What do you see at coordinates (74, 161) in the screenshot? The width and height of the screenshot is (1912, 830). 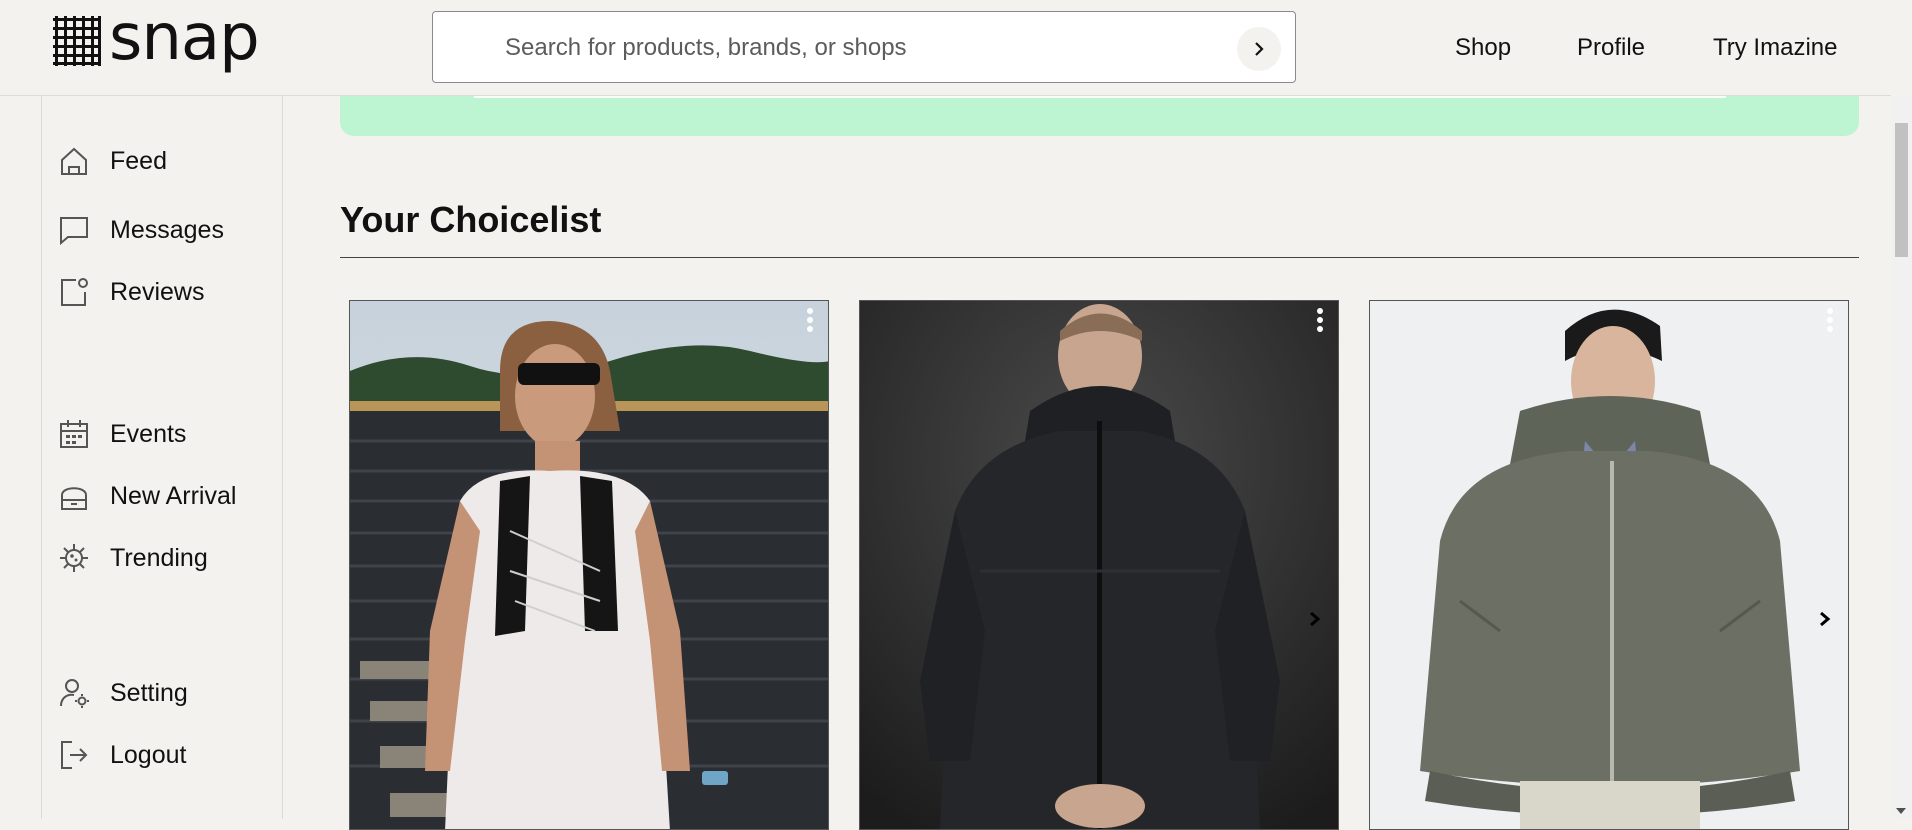 I see `home-icon` at bounding box center [74, 161].